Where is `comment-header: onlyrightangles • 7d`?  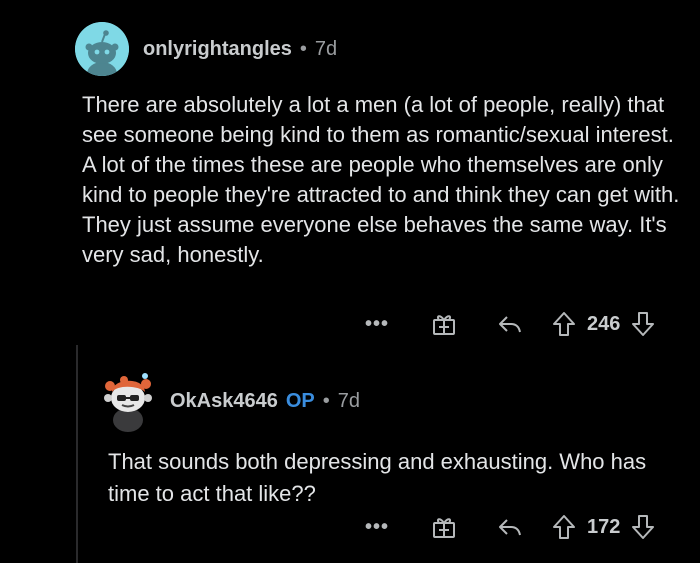 comment-header: onlyrightangles • 7d is located at coordinates (206, 49).